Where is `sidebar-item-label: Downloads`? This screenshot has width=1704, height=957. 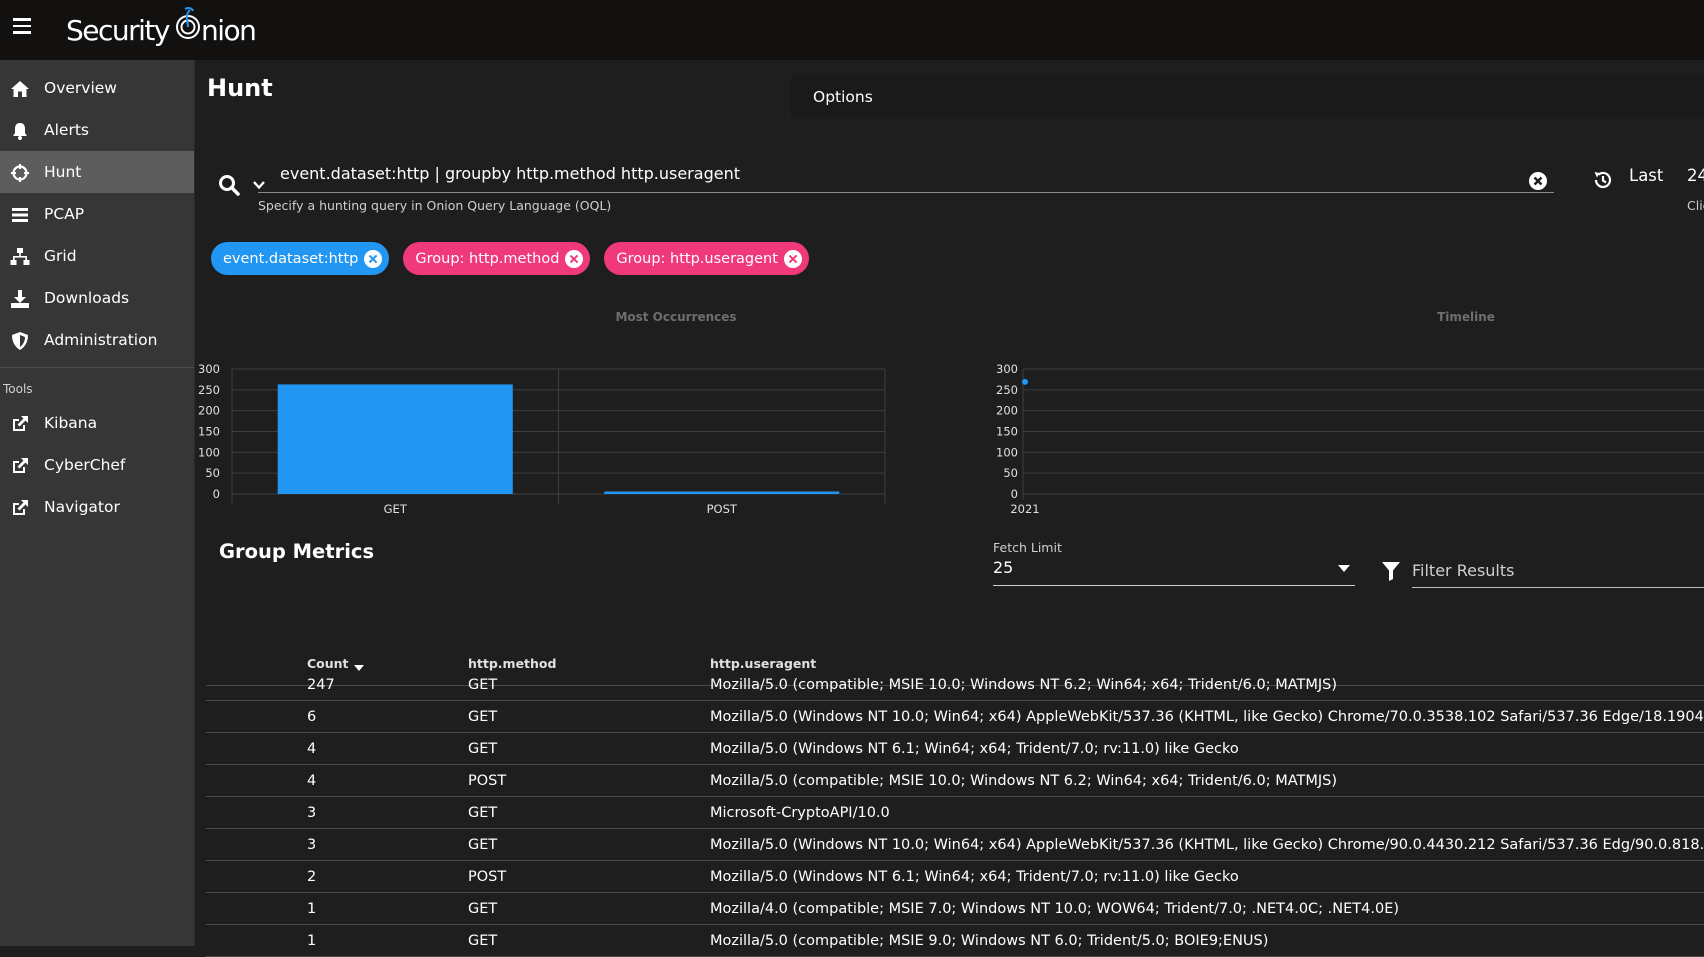 sidebar-item-label: Downloads is located at coordinates (87, 298).